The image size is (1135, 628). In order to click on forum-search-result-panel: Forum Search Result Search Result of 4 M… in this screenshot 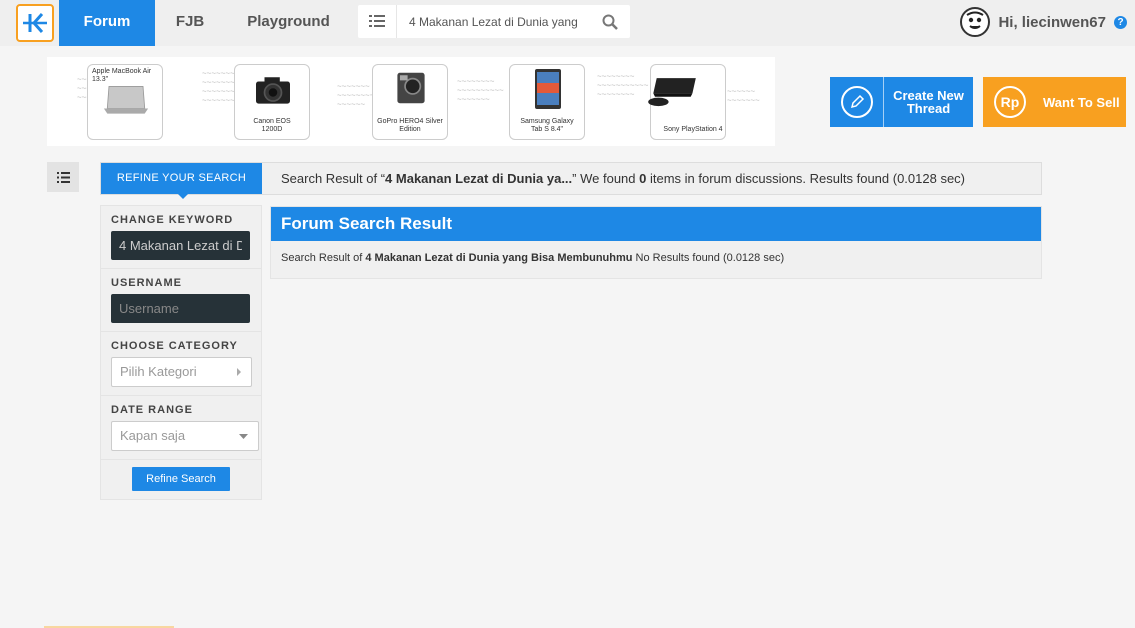, I will do `click(656, 242)`.